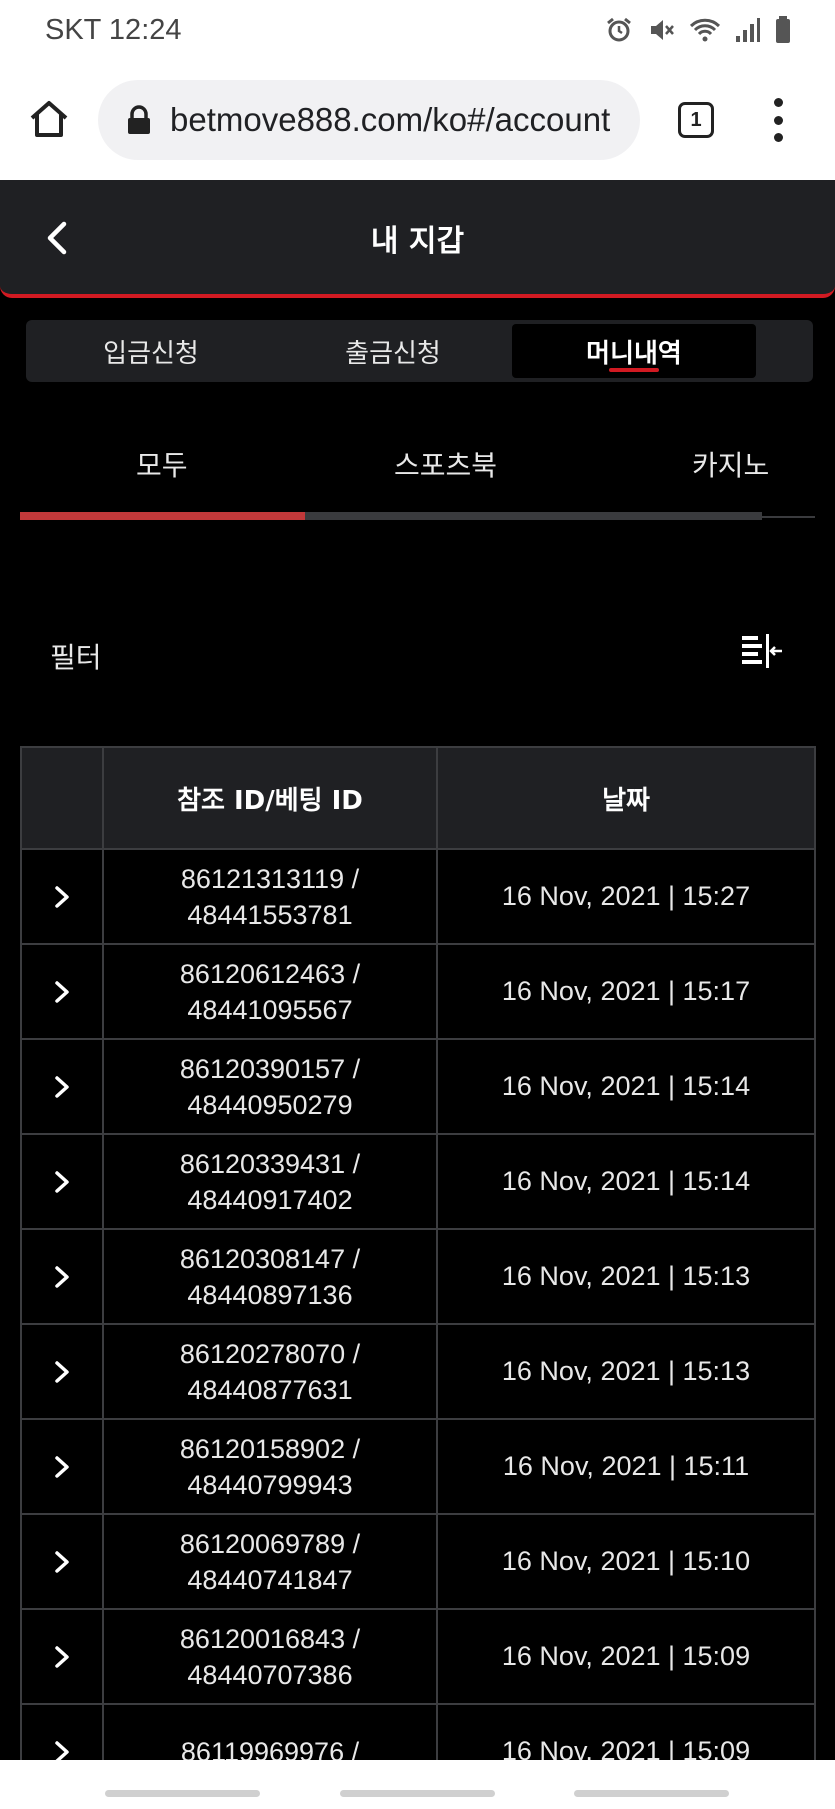  What do you see at coordinates (788, 517) in the screenshot?
I see `tab-scroll-track-end` at bounding box center [788, 517].